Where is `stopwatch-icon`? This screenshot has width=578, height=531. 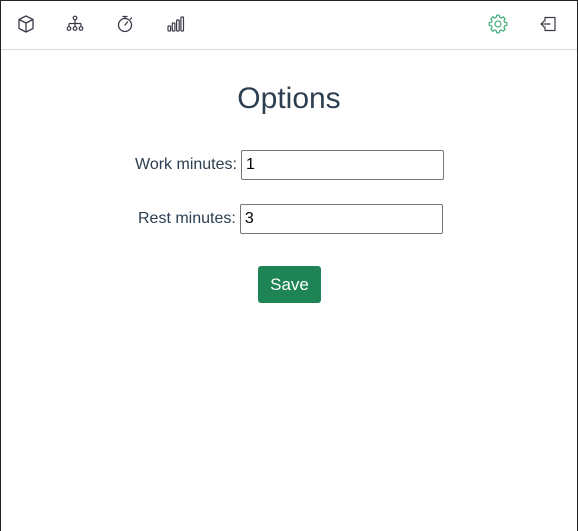
stopwatch-icon is located at coordinates (125, 24).